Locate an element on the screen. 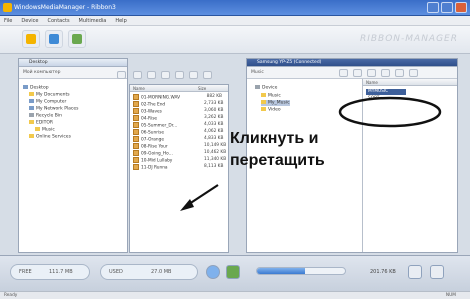 The height and width of the screenshot is (299, 470). transfer-progress-bar is located at coordinates (301, 271).